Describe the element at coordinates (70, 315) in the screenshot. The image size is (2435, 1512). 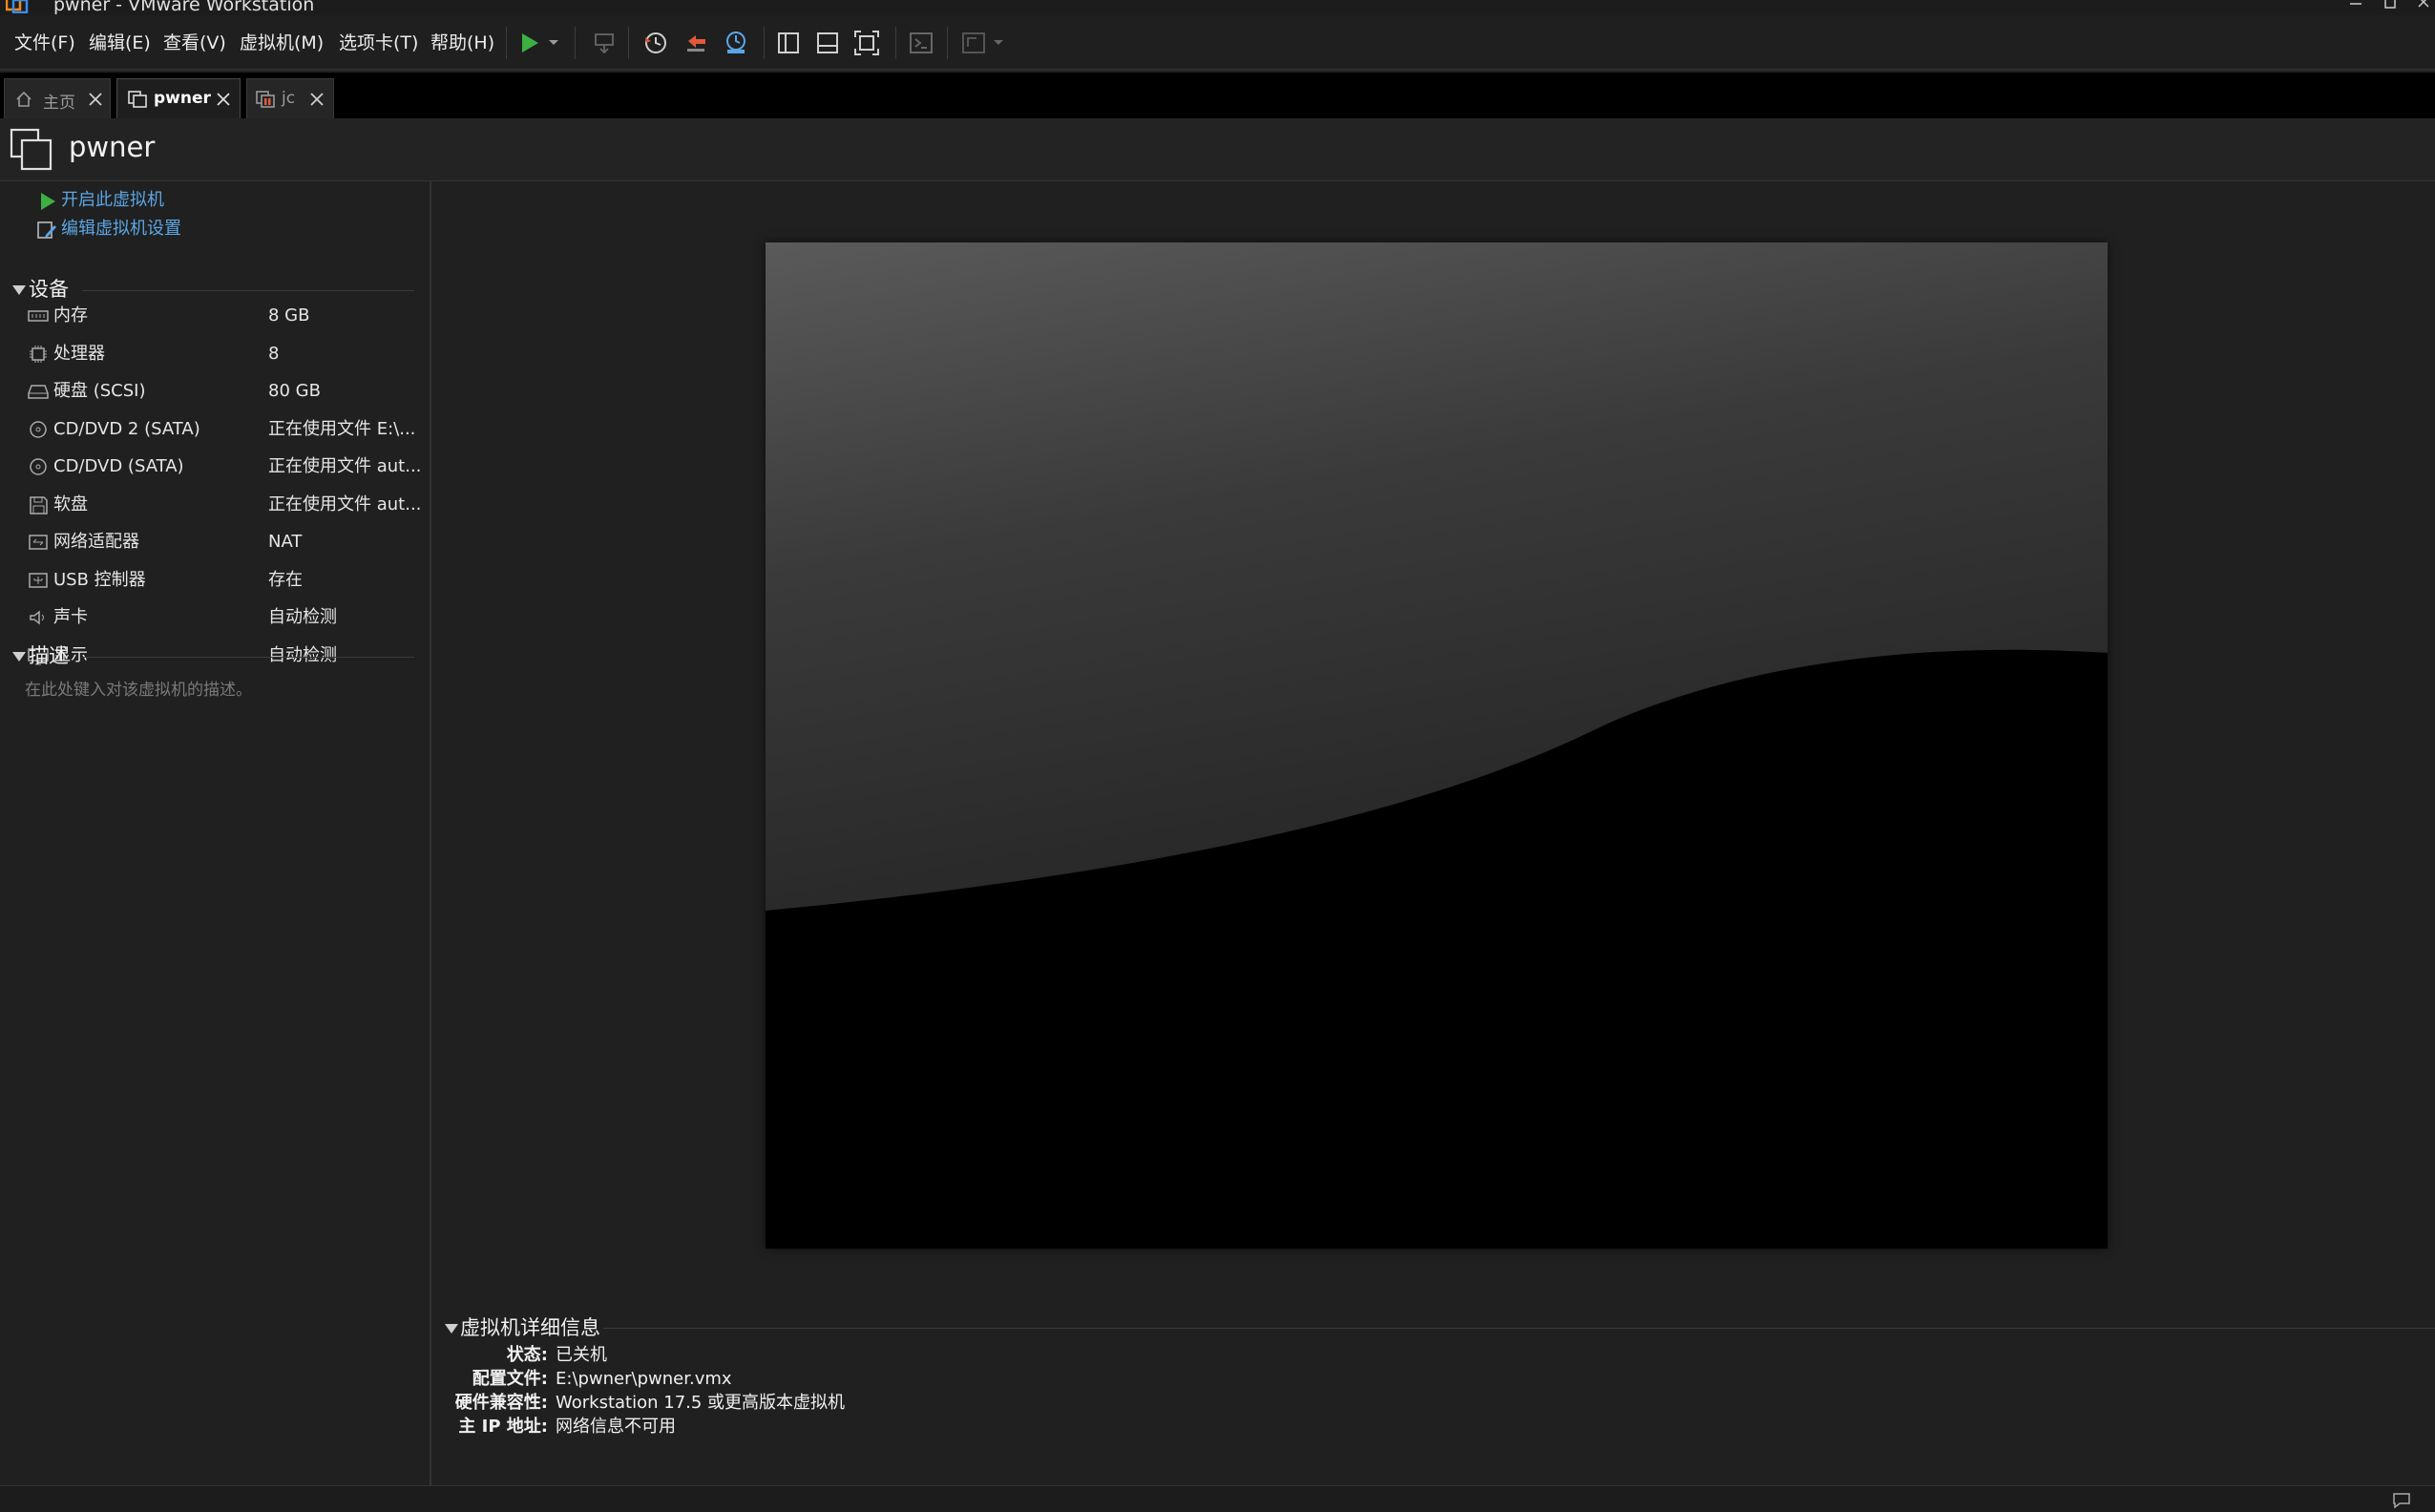
I see `device-name: 内存` at that location.